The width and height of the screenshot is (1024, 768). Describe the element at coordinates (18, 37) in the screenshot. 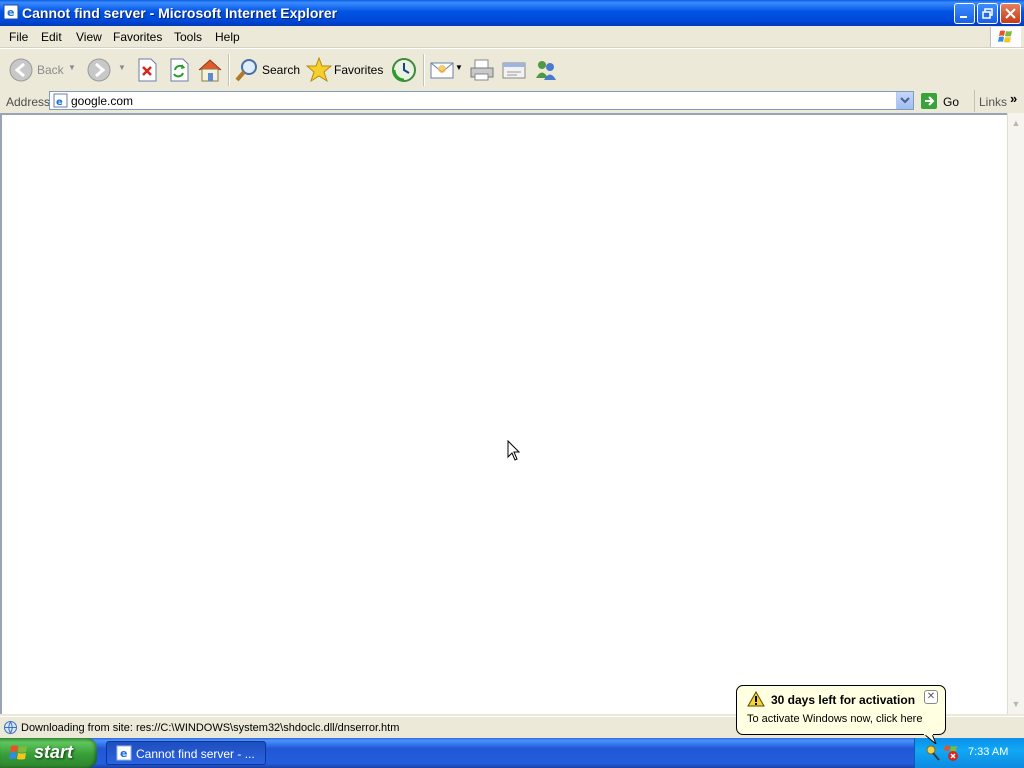

I see `menu-file: File` at that location.